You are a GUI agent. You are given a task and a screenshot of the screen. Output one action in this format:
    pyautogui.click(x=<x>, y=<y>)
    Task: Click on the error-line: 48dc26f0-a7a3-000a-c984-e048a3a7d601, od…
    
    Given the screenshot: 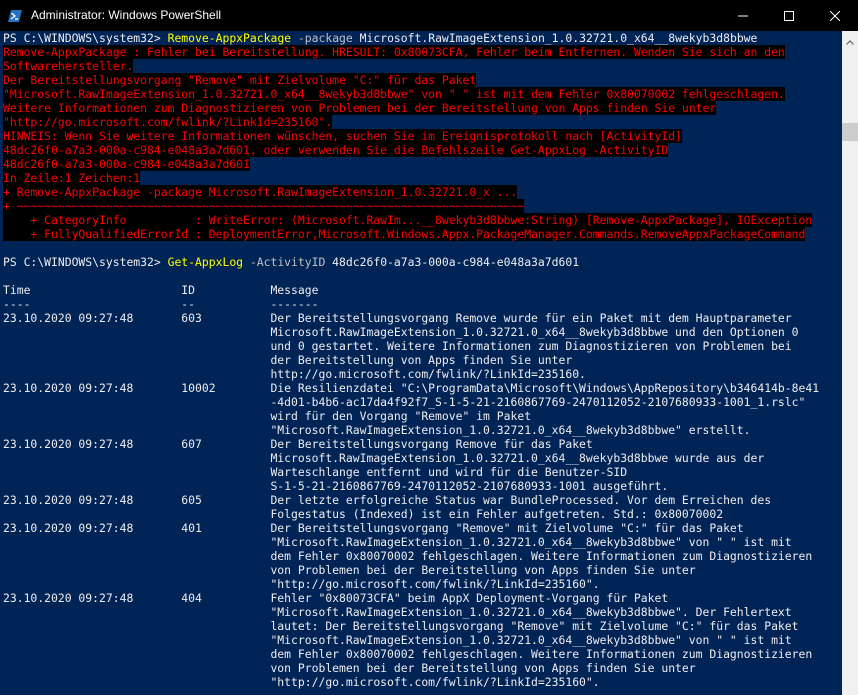 What is the action you would take?
    pyautogui.click(x=336, y=150)
    